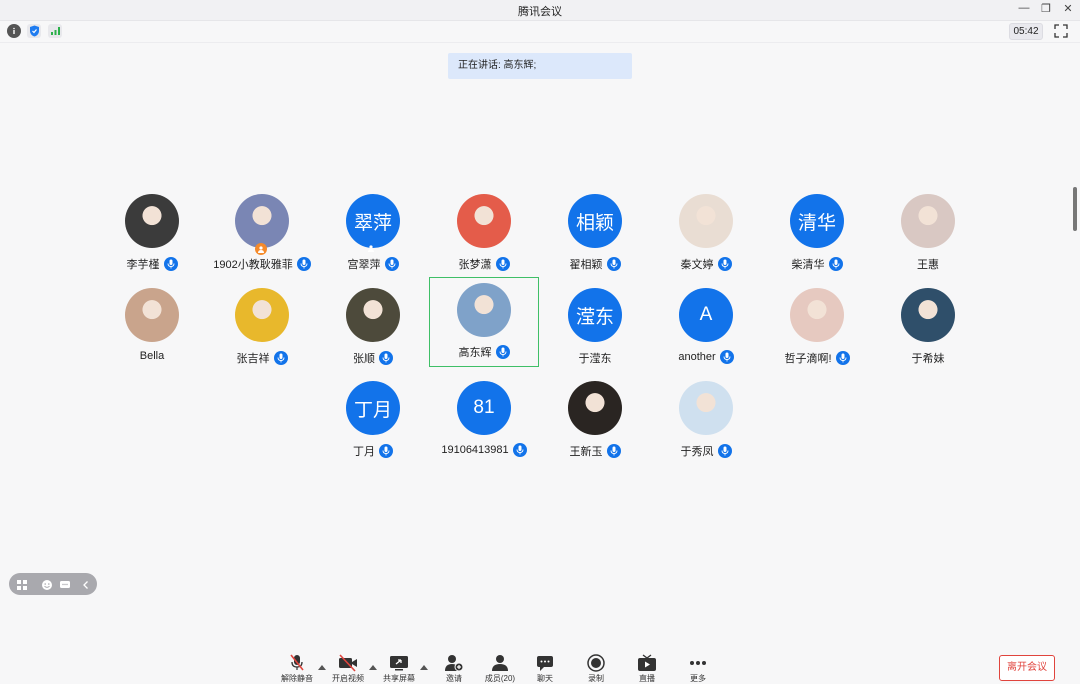 The image size is (1080, 684). Describe the element at coordinates (586, 265) in the screenshot. I see `participant-name: 翟相颖` at that location.